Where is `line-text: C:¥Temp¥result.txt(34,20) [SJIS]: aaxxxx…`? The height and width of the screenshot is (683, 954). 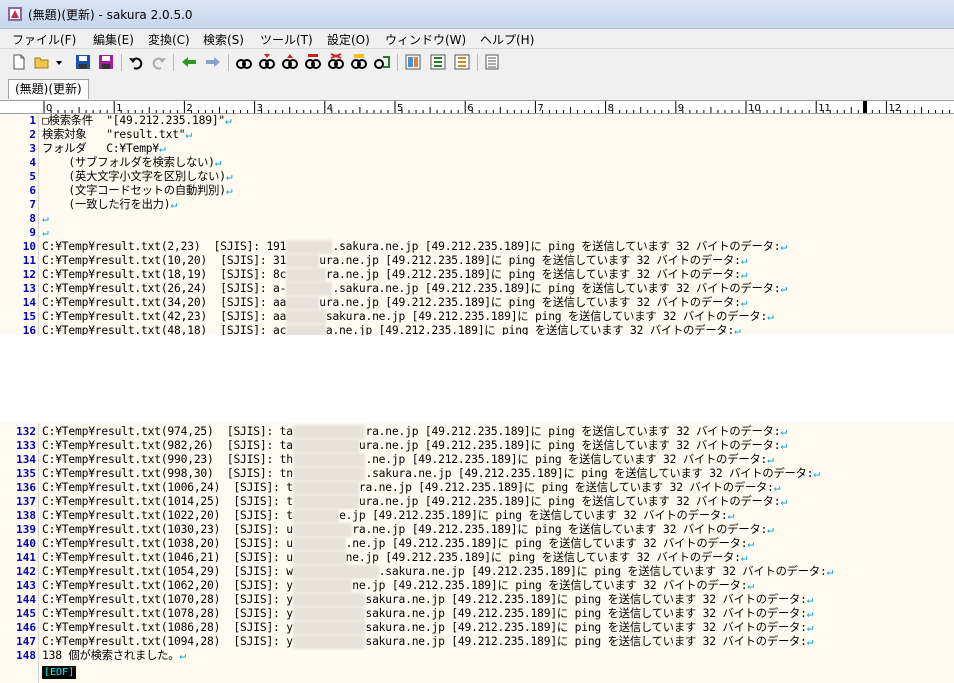 line-text: C:¥Temp¥result.txt(34,20) [SJIS]: aaxxxx… is located at coordinates (395, 303).